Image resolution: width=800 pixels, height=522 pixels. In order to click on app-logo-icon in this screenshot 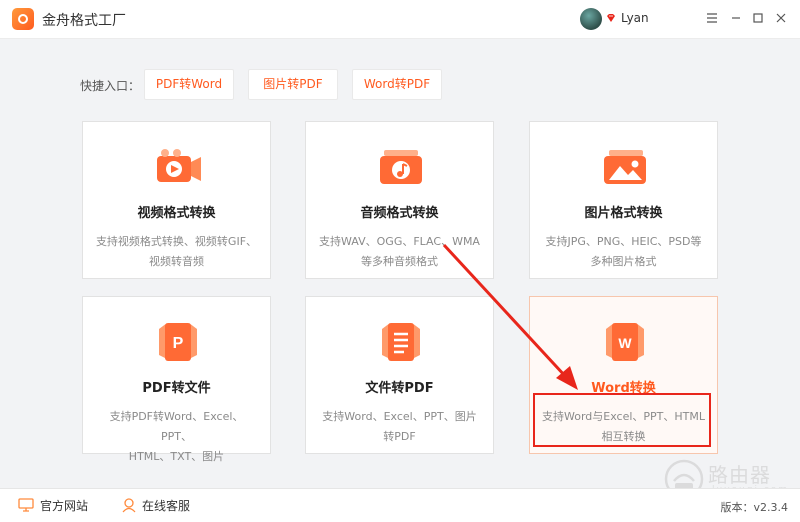, I will do `click(23, 19)`.